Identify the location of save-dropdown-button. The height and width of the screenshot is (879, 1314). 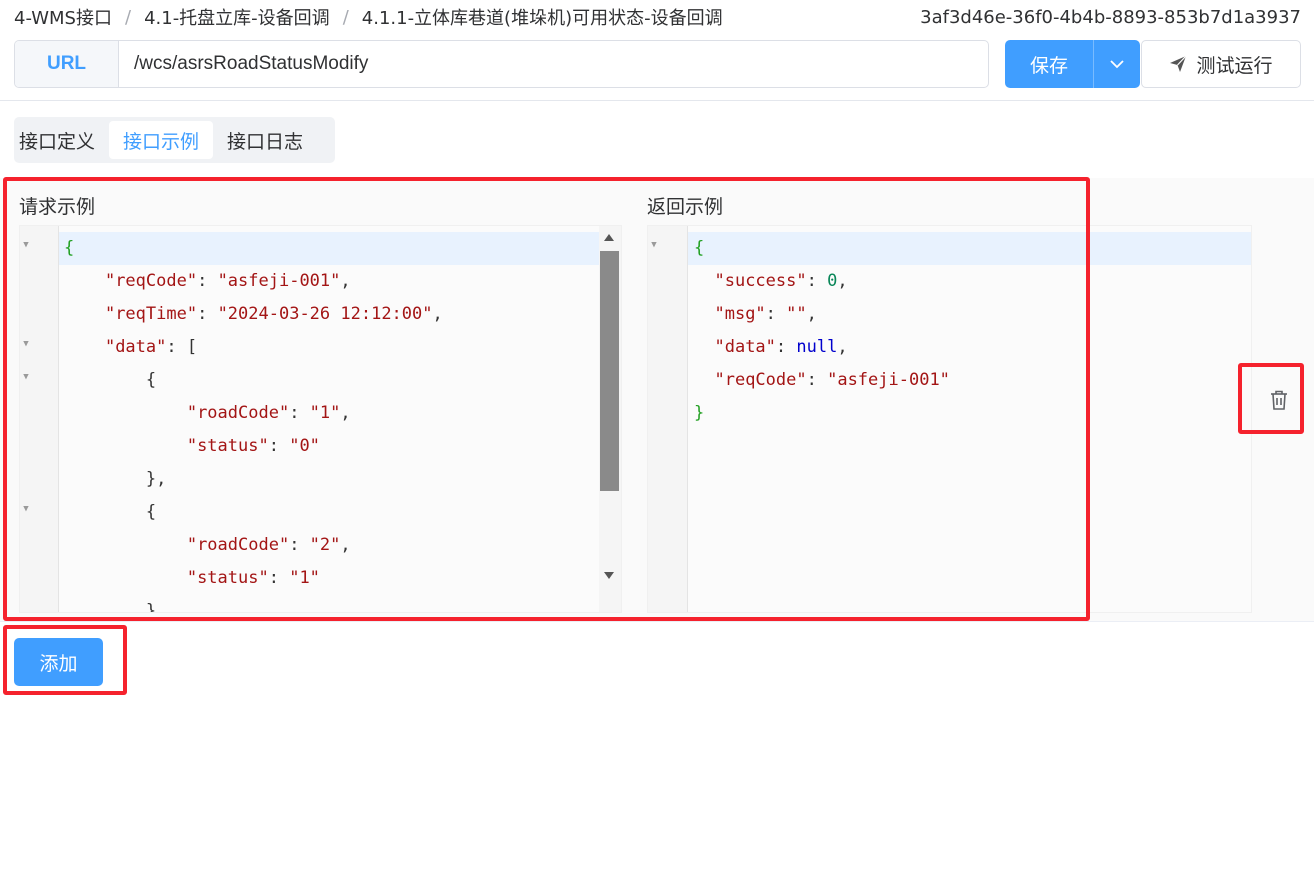
(1116, 64).